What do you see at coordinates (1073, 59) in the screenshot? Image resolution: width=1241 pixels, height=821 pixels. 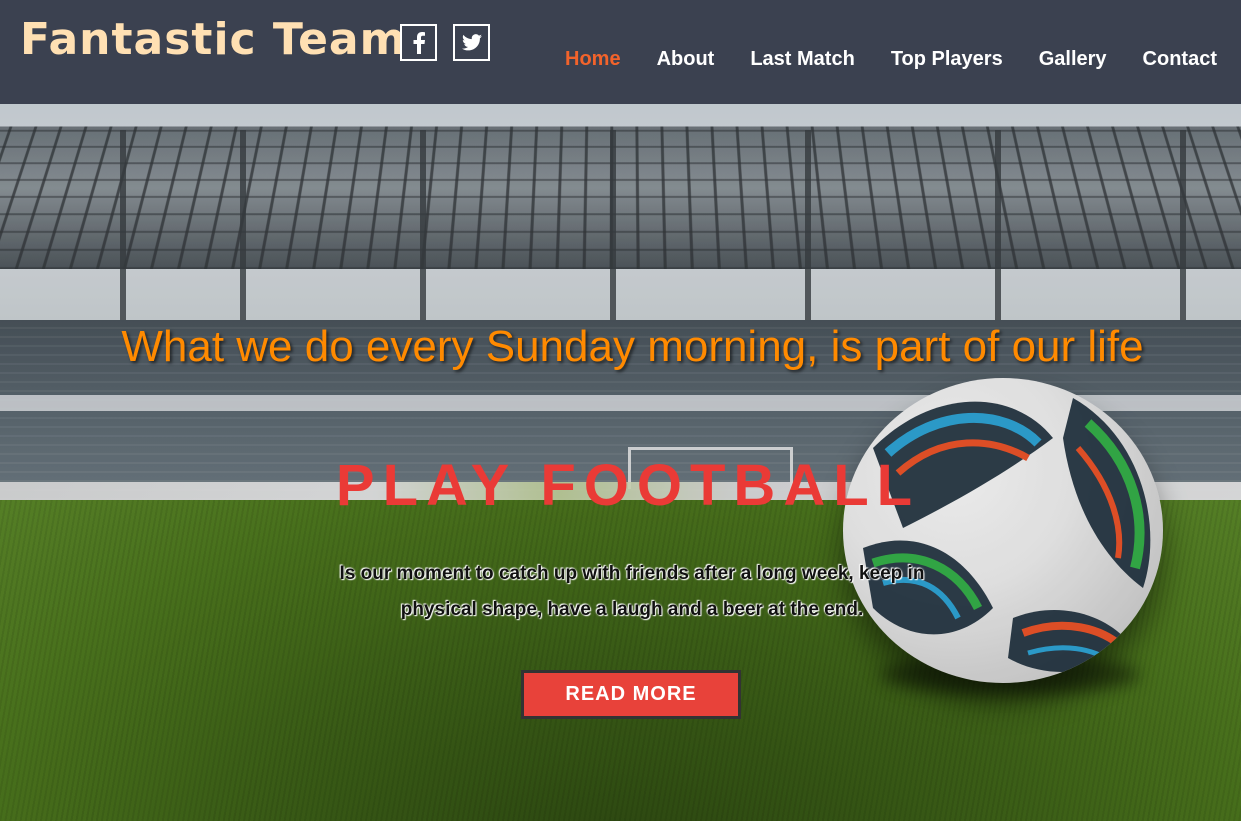 I see `nav-item-gallery: Gallery` at bounding box center [1073, 59].